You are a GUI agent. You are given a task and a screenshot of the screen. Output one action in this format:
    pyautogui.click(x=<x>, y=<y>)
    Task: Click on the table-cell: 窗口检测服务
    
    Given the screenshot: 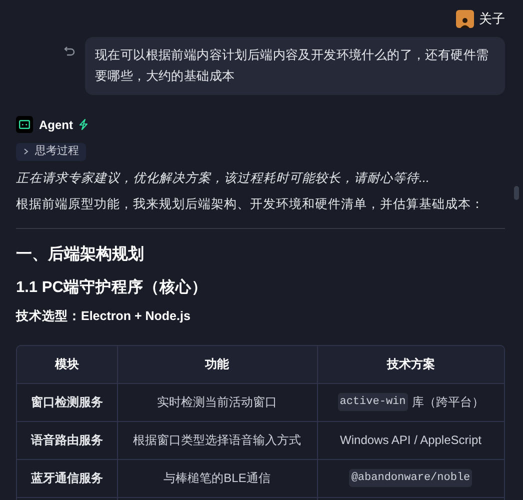 What is the action you would take?
    pyautogui.click(x=67, y=402)
    